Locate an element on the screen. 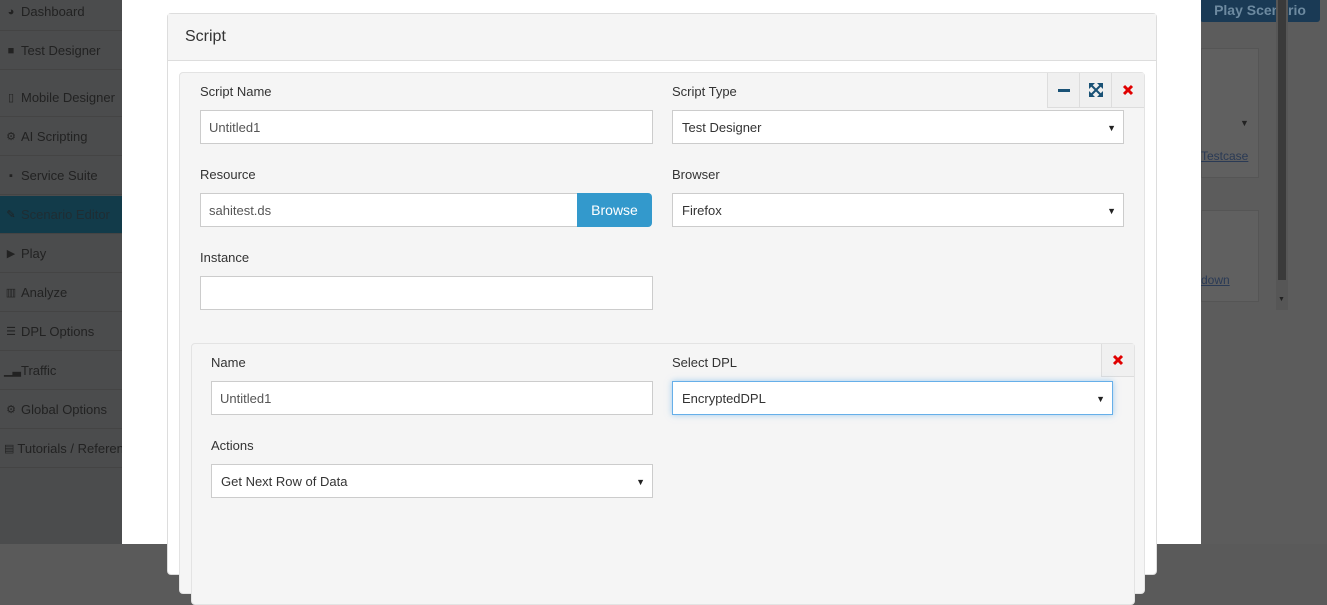 This screenshot has height=605, width=1327. scrollbar-thumb is located at coordinates (1282, 140).